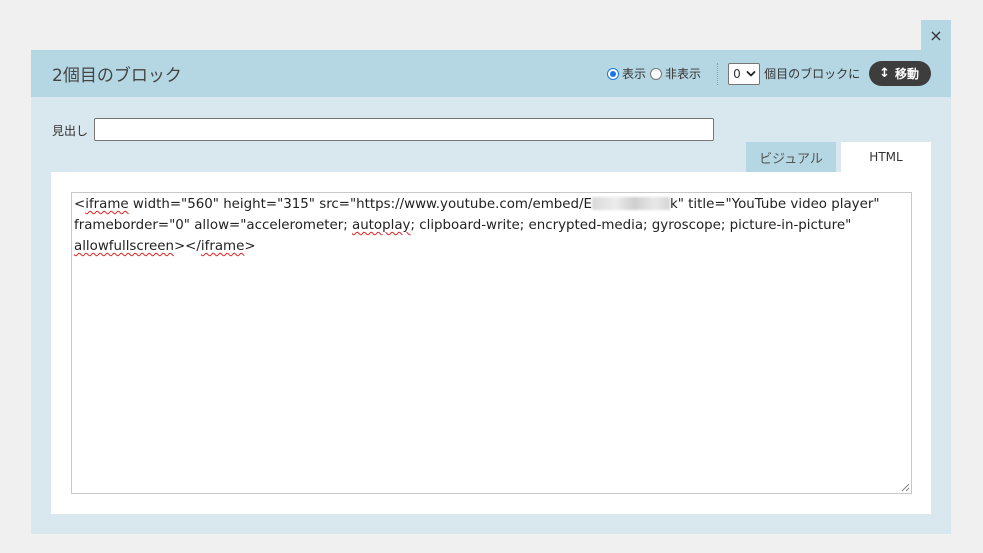 The height and width of the screenshot is (553, 983). What do you see at coordinates (165, 246) in the screenshot?
I see `code-line: allowfullscreen></iframe>` at bounding box center [165, 246].